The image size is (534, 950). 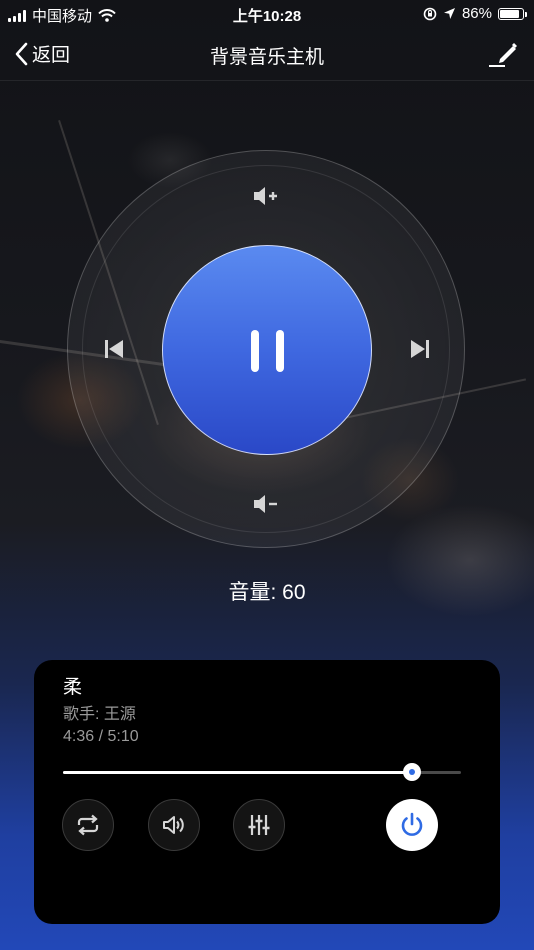 What do you see at coordinates (267, 504) in the screenshot?
I see `volume-down-icon` at bounding box center [267, 504].